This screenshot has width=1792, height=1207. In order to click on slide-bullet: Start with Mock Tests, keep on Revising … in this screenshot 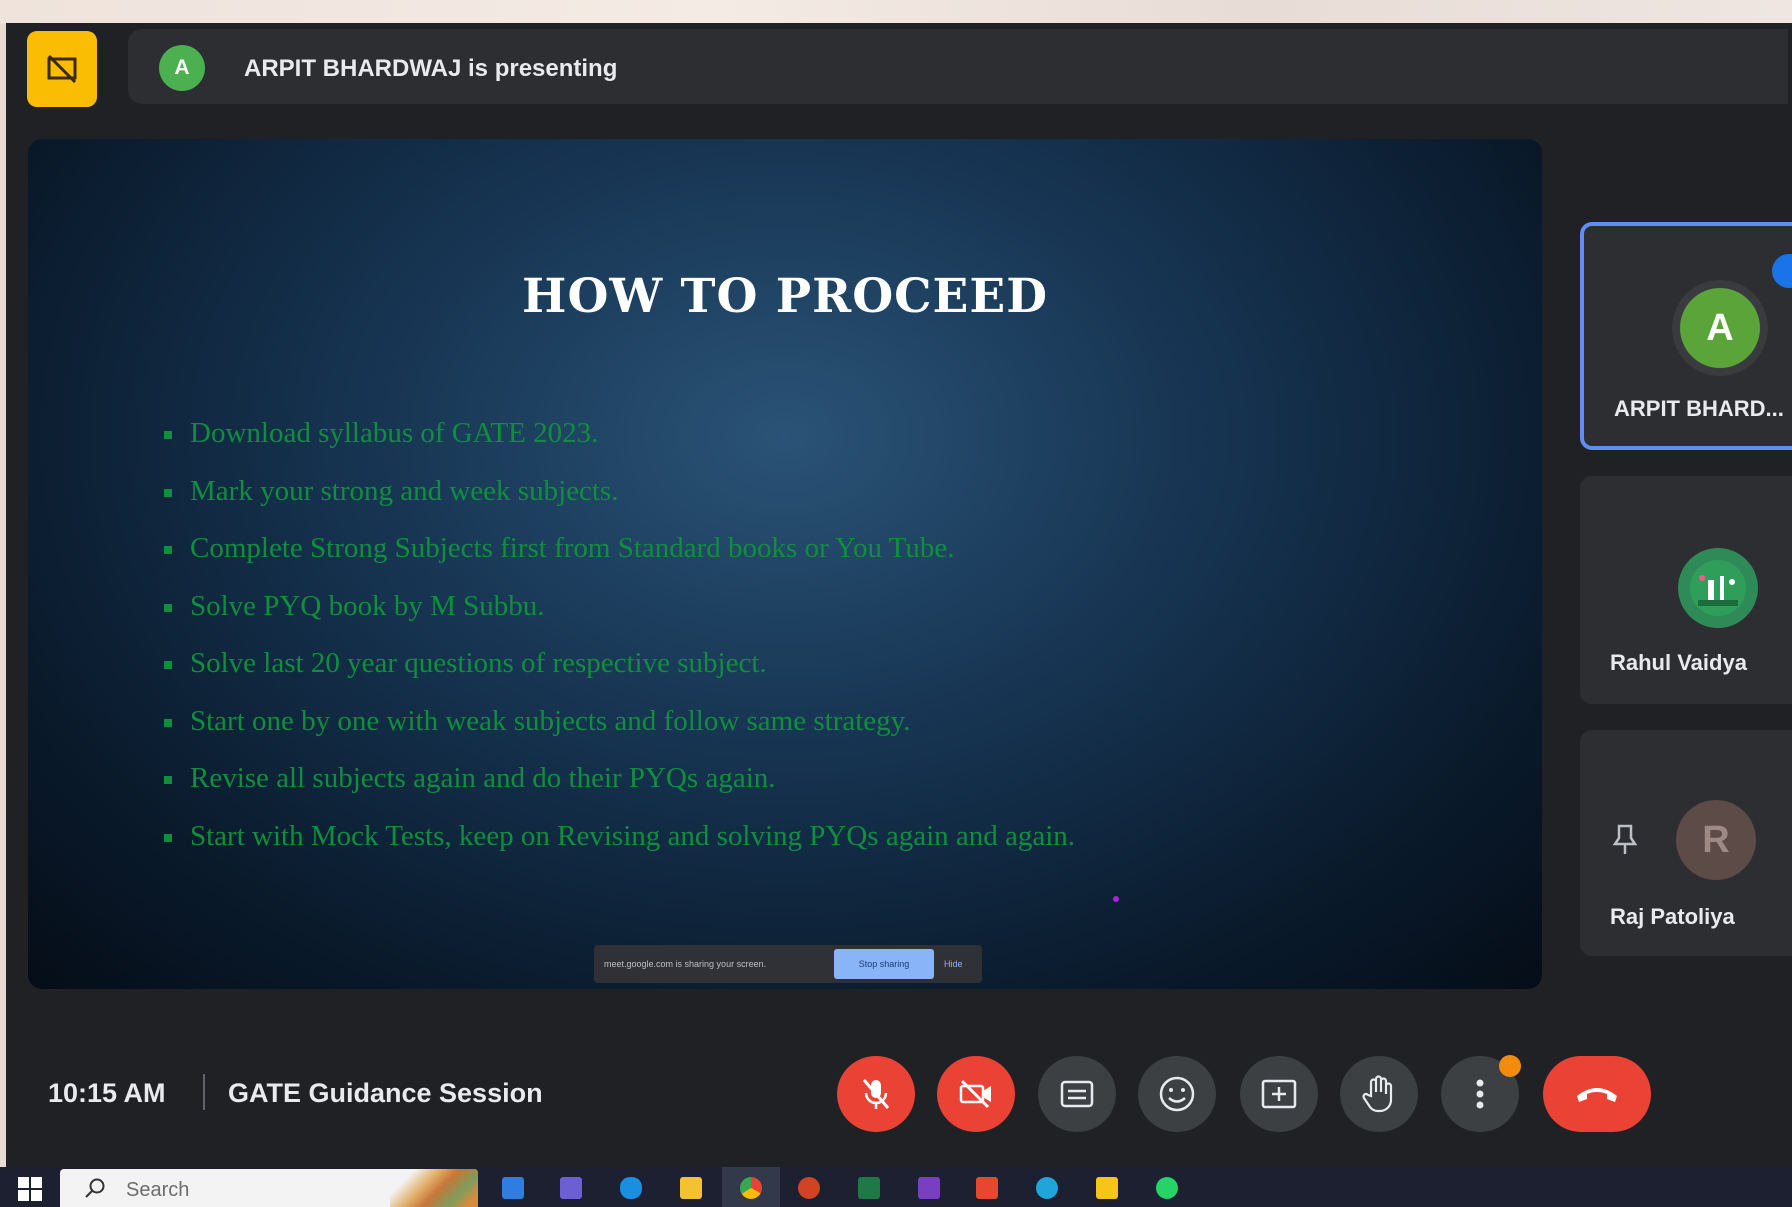, I will do `click(615, 837)`.